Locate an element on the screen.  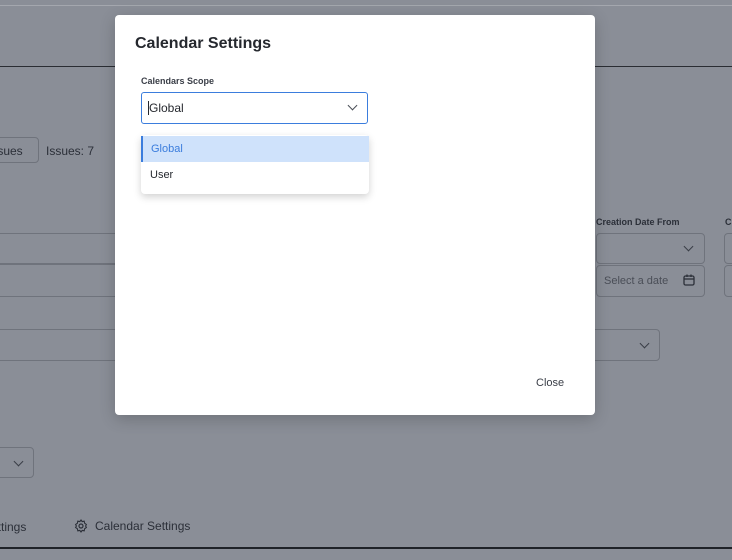
tab-calendar-settings: Calendar Settings is located at coordinates (132, 526).